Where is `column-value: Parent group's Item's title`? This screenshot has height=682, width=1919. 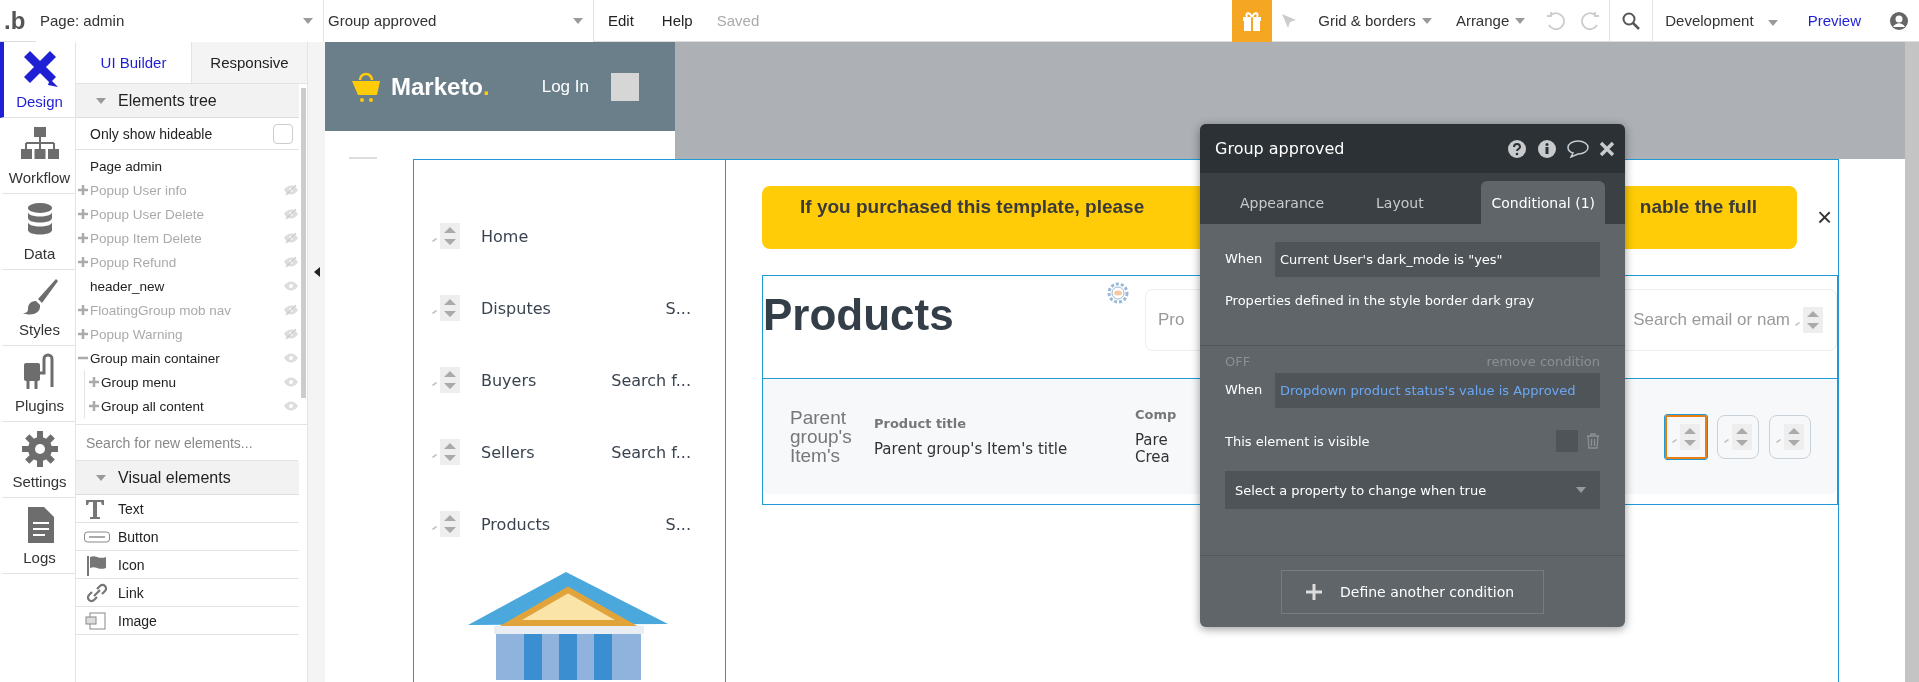 column-value: Parent group's Item's title is located at coordinates (971, 449).